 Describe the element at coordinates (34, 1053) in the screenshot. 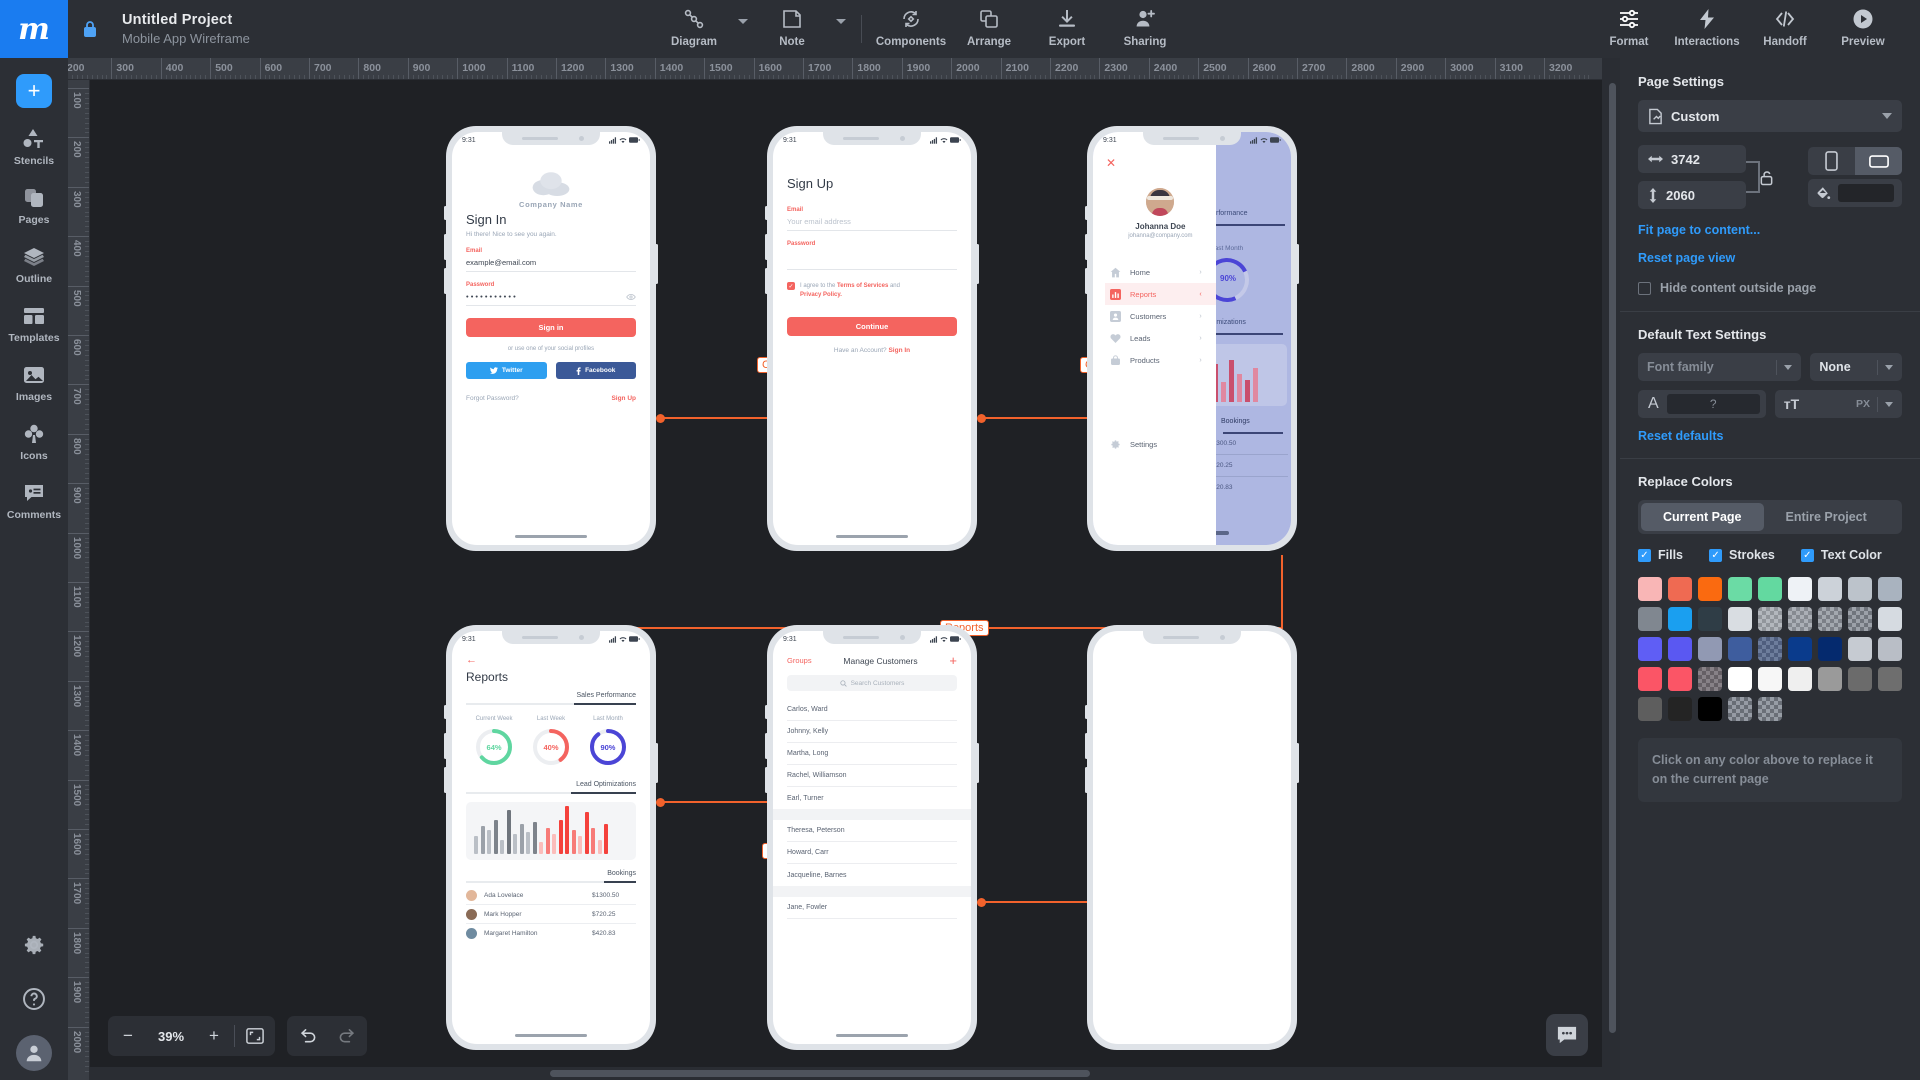

I see `user-avatar-button` at that location.